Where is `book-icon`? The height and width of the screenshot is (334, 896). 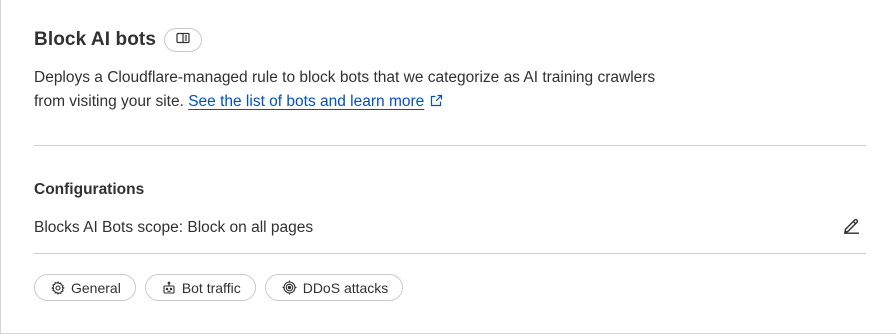 book-icon is located at coordinates (183, 40).